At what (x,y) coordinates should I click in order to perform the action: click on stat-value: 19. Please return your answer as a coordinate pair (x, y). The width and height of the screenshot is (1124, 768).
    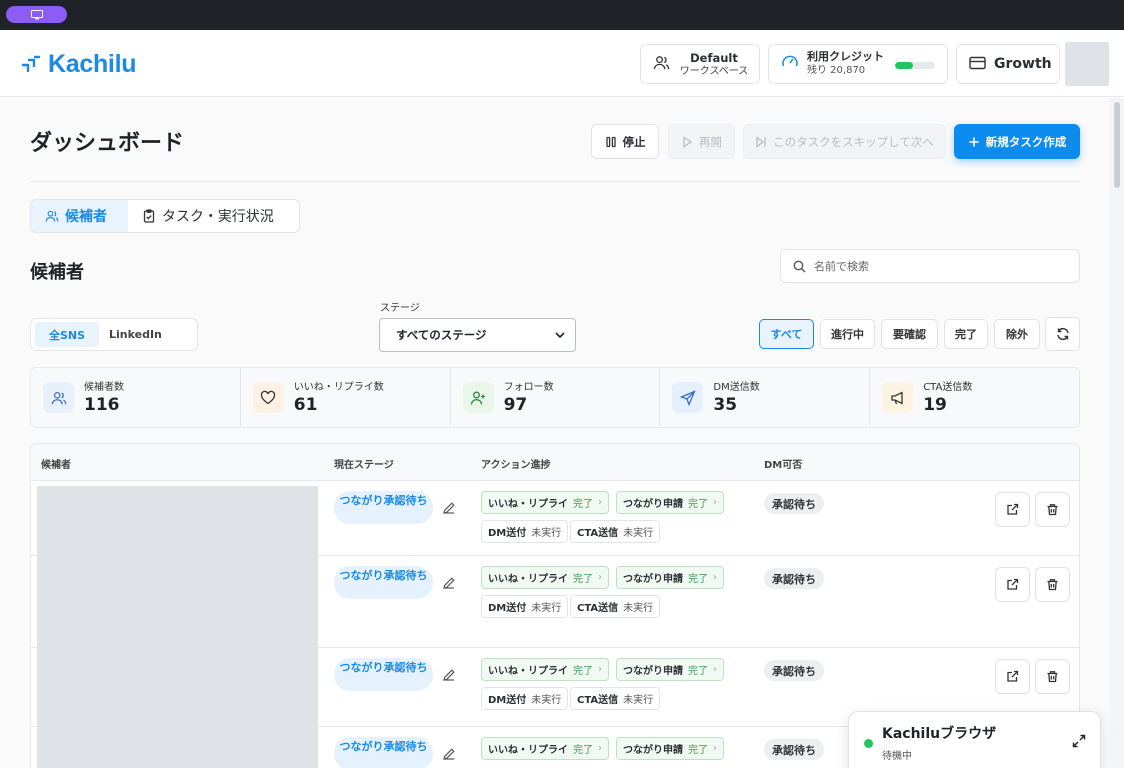
    Looking at the image, I should click on (935, 404).